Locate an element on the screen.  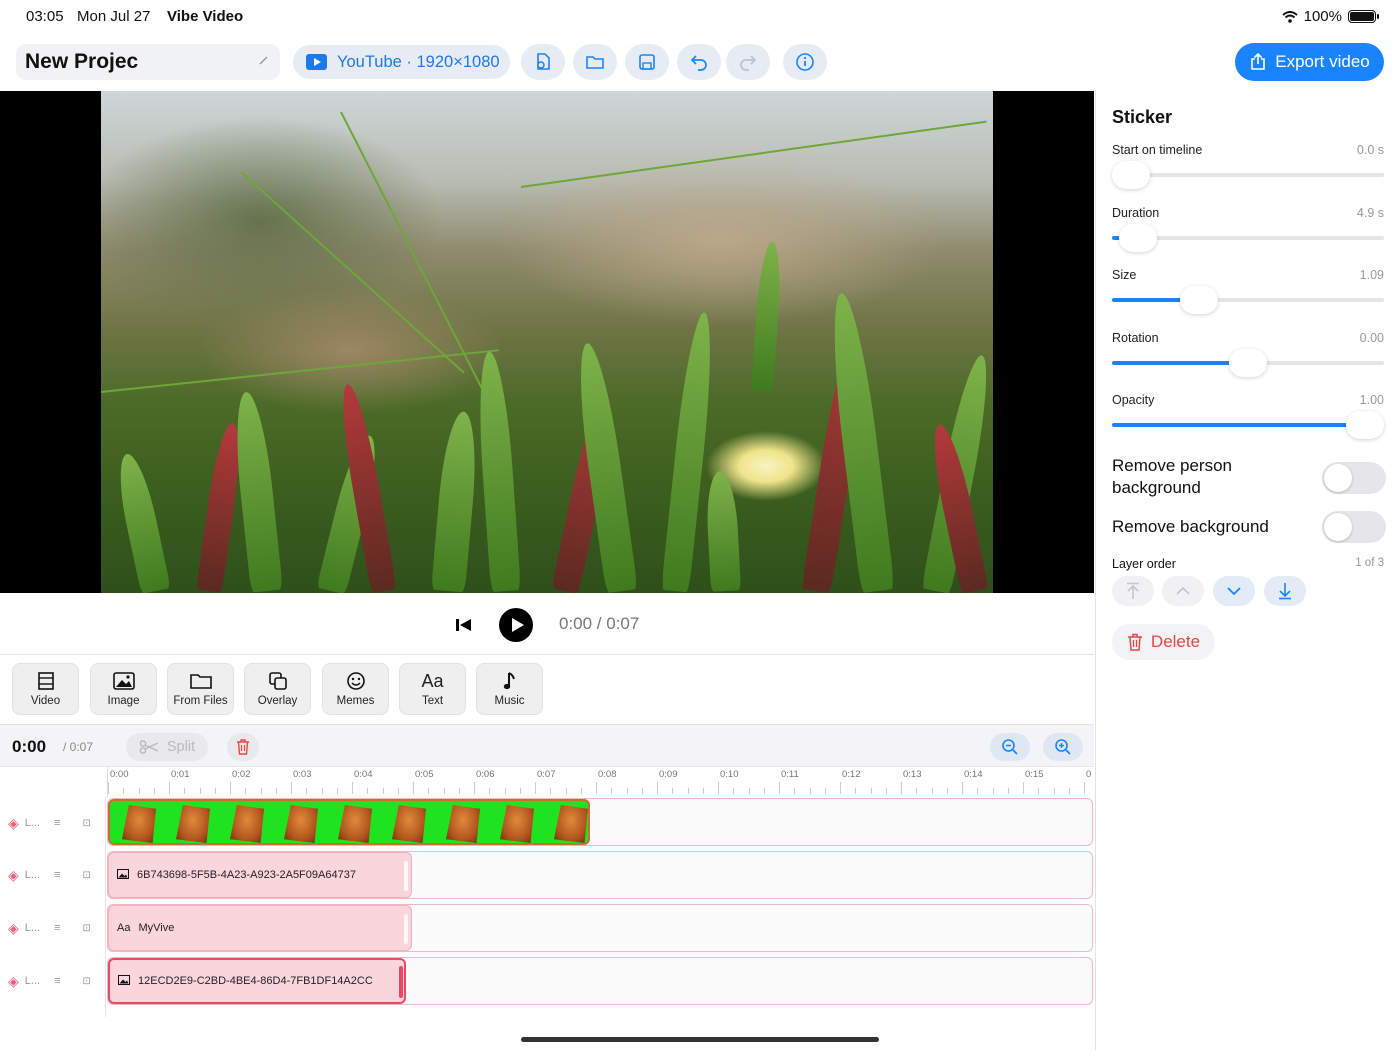
home-indicator is located at coordinates (700, 1039).